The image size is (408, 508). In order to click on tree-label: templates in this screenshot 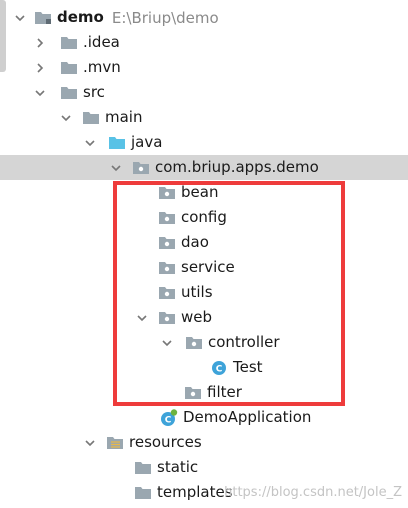, I will do `click(195, 492)`.